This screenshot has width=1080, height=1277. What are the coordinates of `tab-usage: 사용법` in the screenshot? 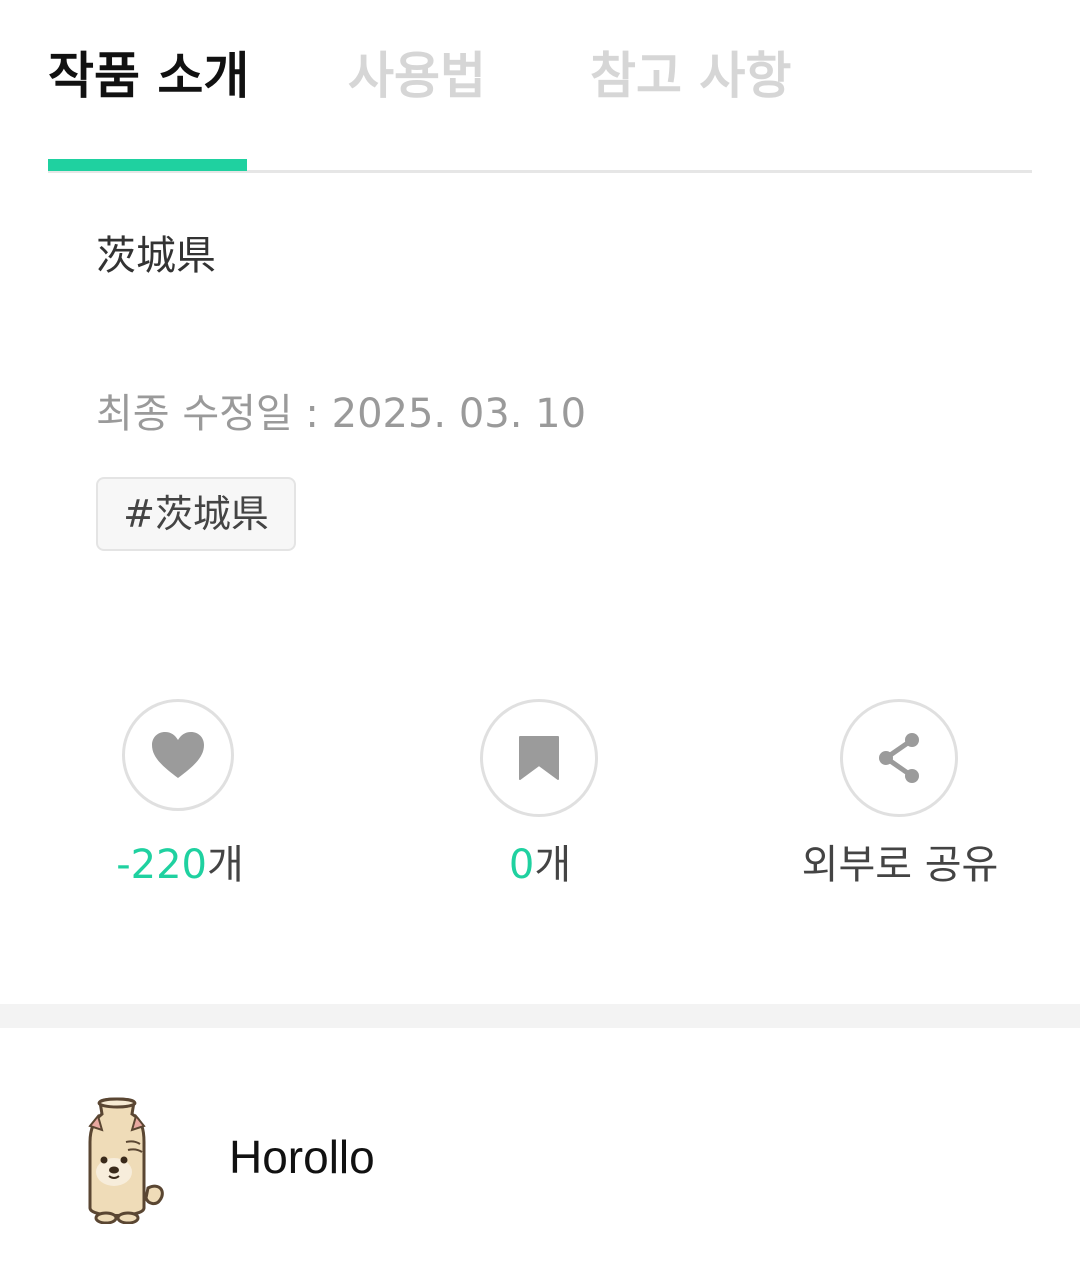 It's located at (417, 76).